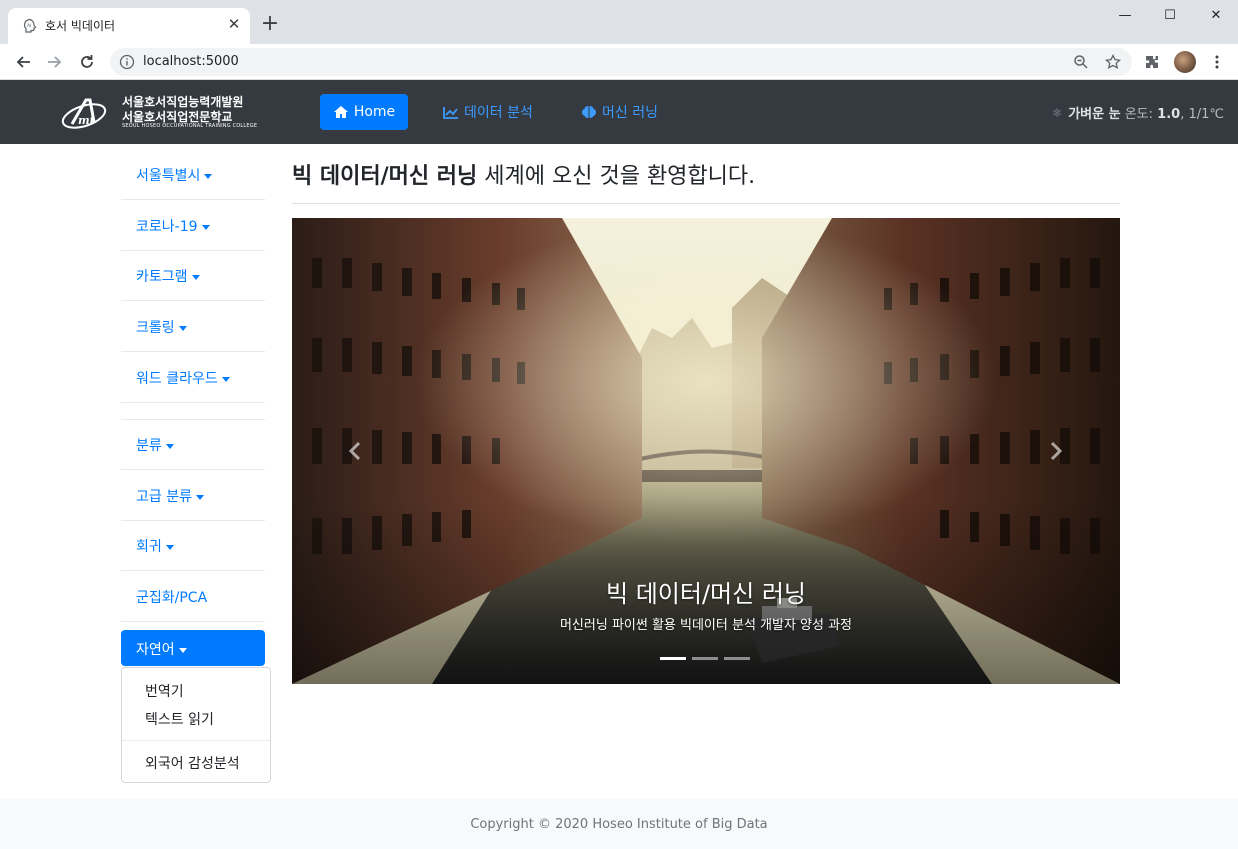  I want to click on carousel-prev-chevron-icon, so click(355, 451).